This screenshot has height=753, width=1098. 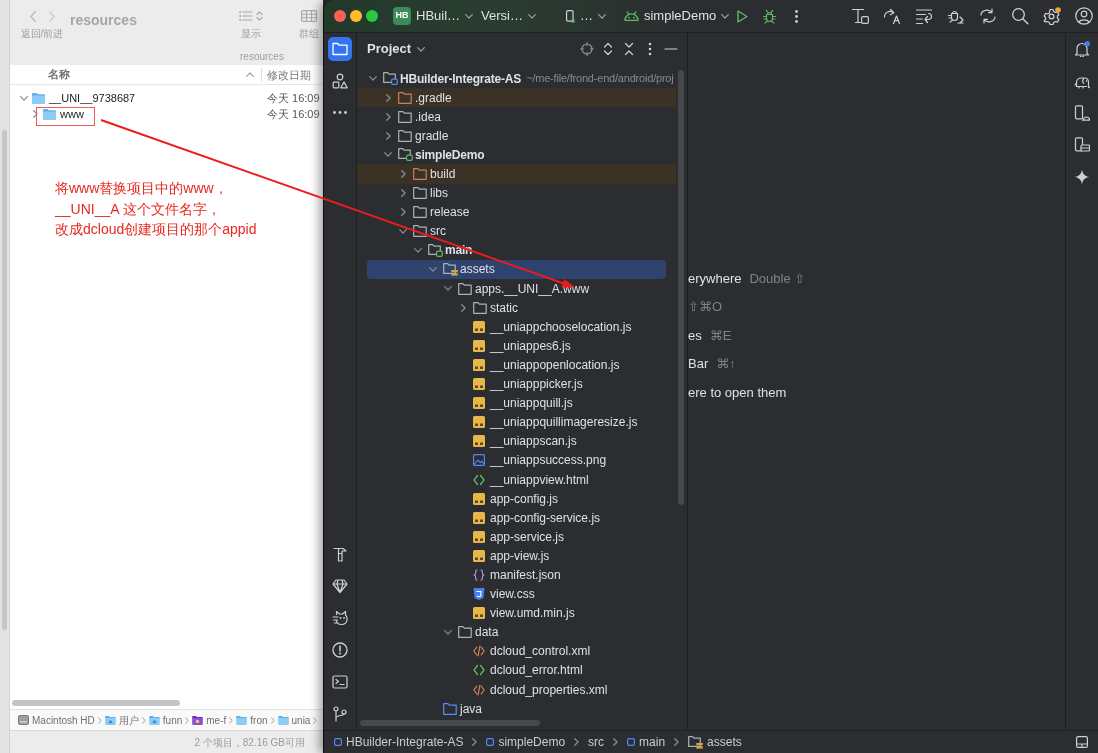 I want to click on tree-item: dcloud_error.html, so click(x=536, y=670).